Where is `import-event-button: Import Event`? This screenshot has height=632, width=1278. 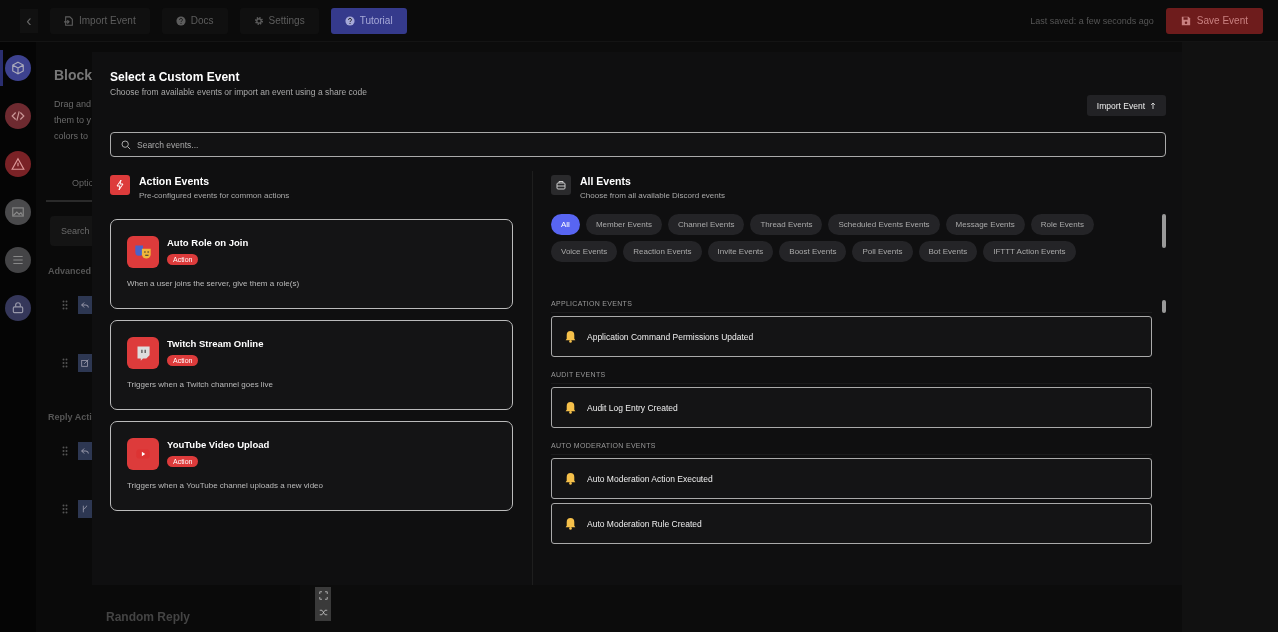 import-event-button: Import Event is located at coordinates (1126, 105).